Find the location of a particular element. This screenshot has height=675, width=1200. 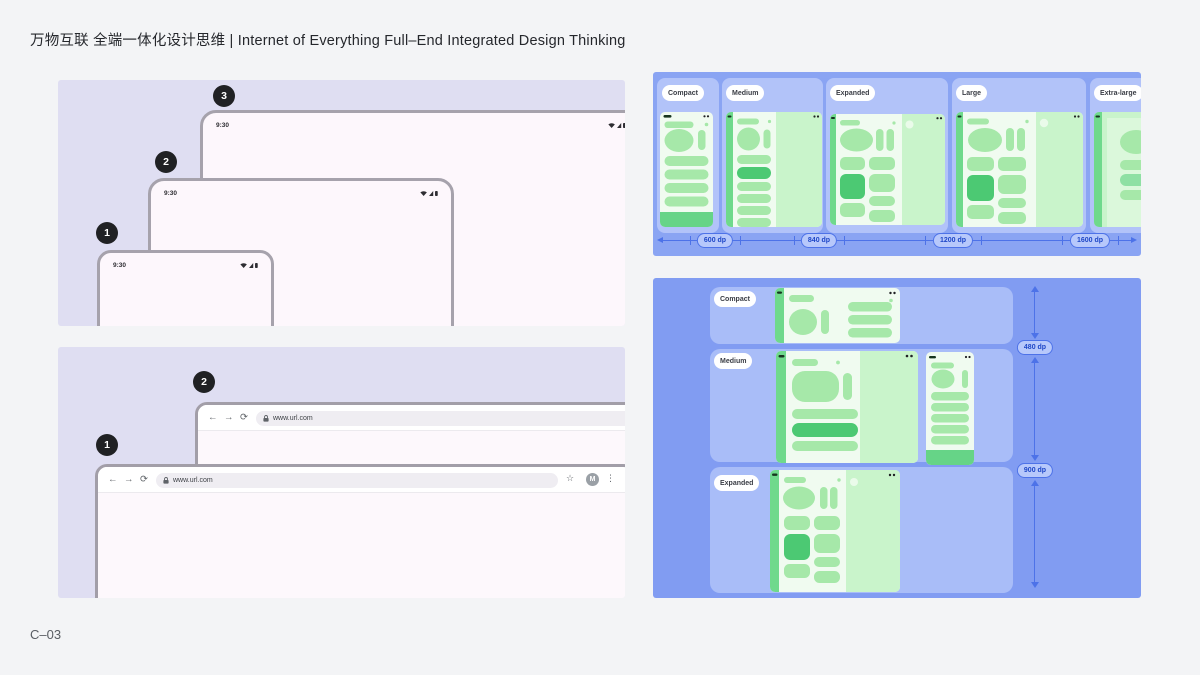

mockup-compact-phone is located at coordinates (686, 169).